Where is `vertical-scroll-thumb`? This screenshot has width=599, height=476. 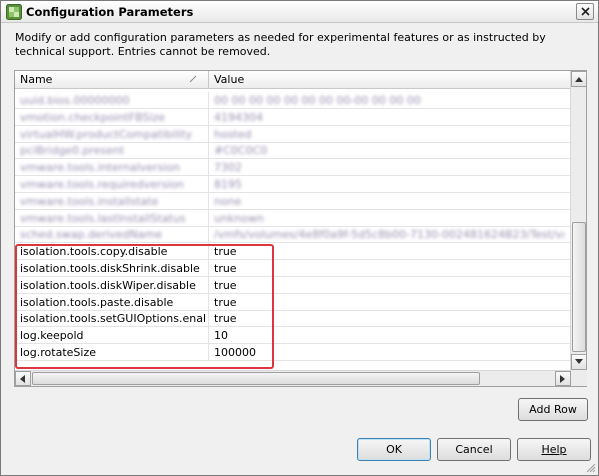
vertical-scroll-thumb is located at coordinates (579, 287).